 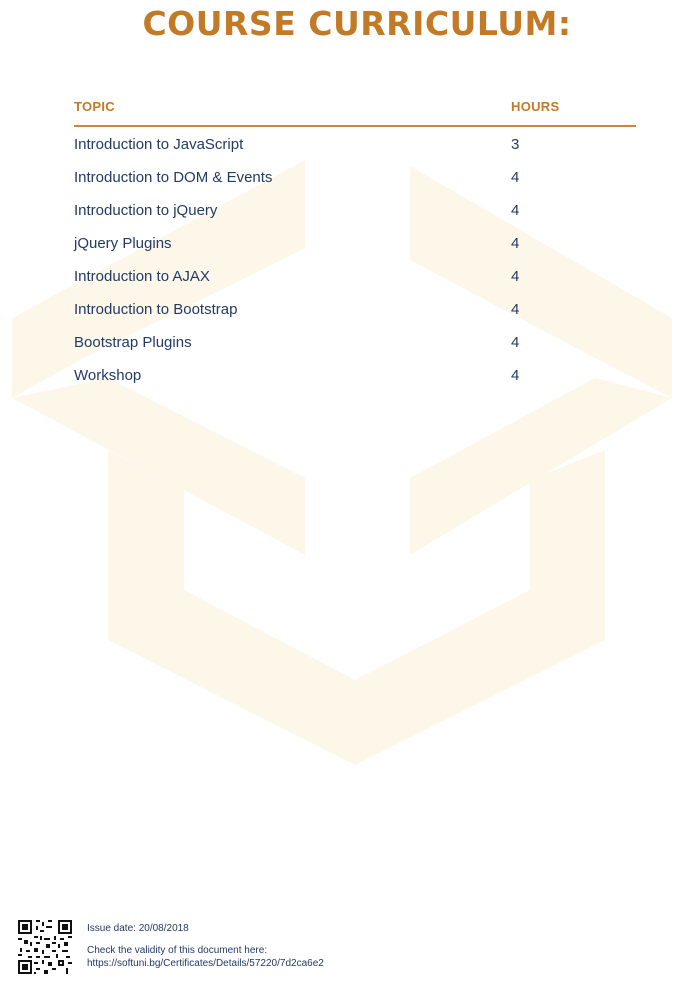 What do you see at coordinates (355, 177) in the screenshot?
I see `table-row: Introduction to DOM & Events 4` at bounding box center [355, 177].